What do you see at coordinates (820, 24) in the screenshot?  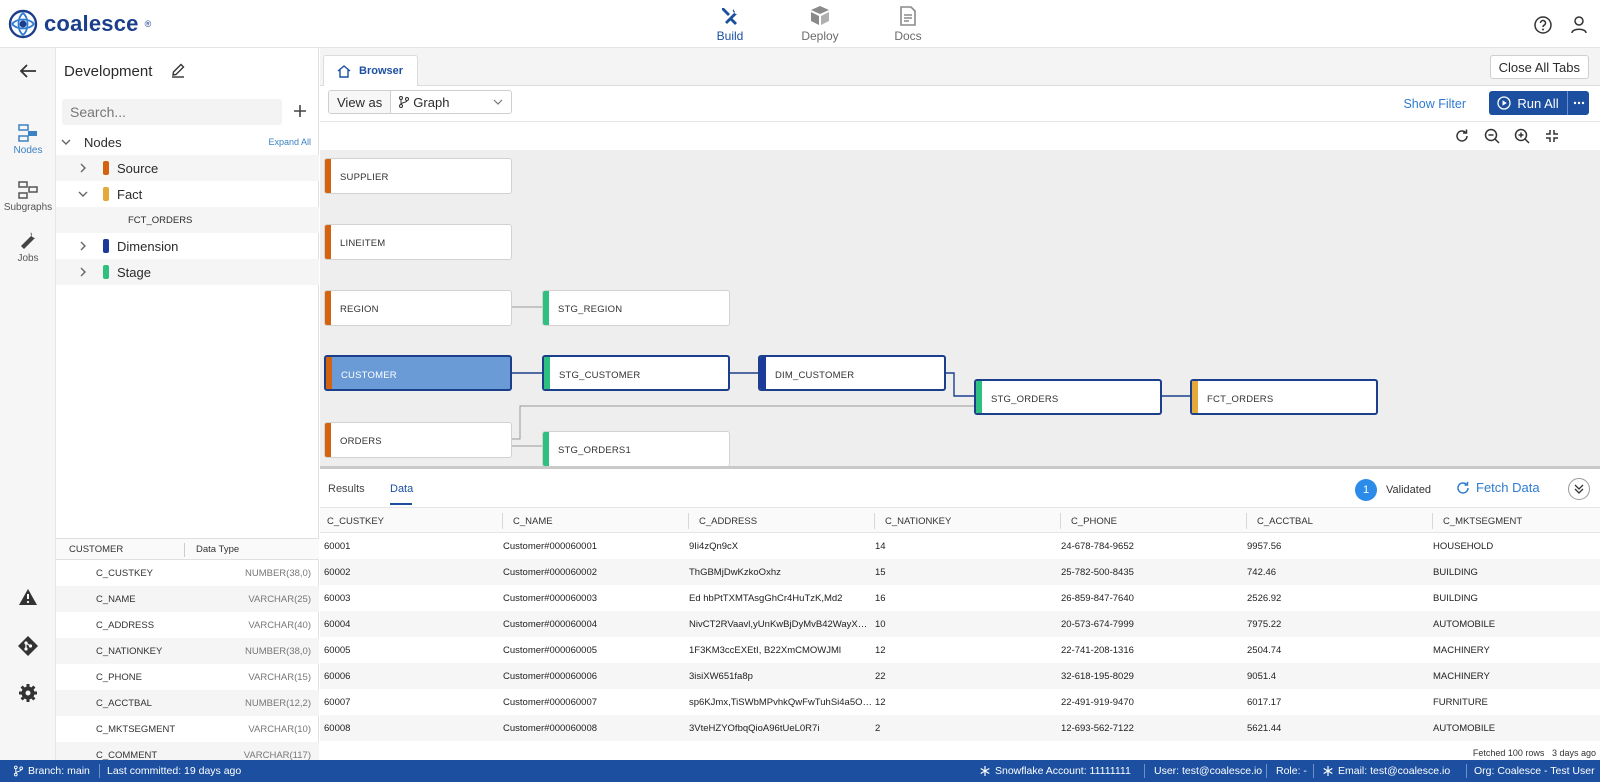 I see `nav-deploy: Deploy` at bounding box center [820, 24].